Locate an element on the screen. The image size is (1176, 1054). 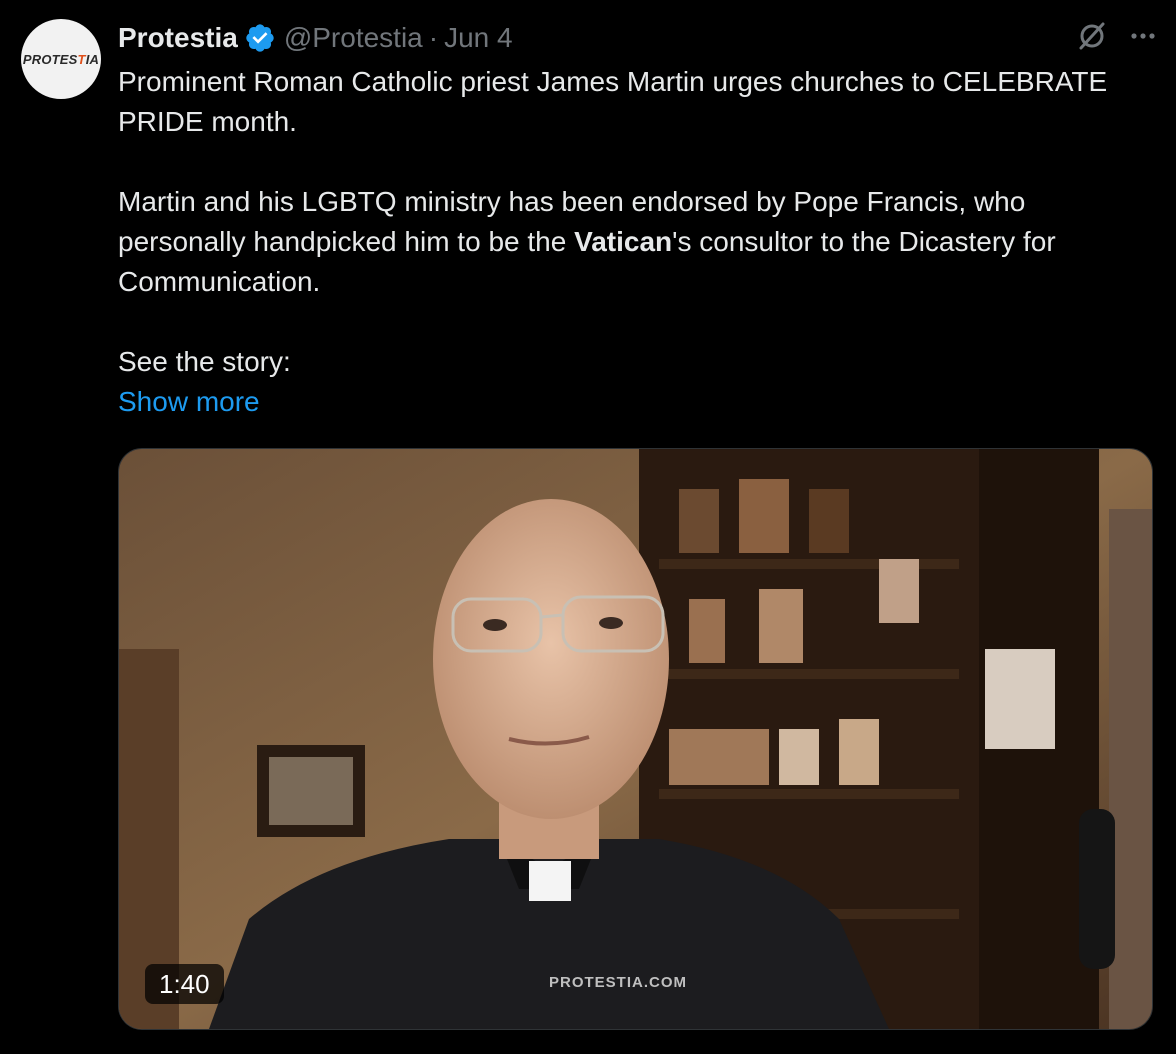
avatar-logo: PROTESTIA is located at coordinates (61, 59).